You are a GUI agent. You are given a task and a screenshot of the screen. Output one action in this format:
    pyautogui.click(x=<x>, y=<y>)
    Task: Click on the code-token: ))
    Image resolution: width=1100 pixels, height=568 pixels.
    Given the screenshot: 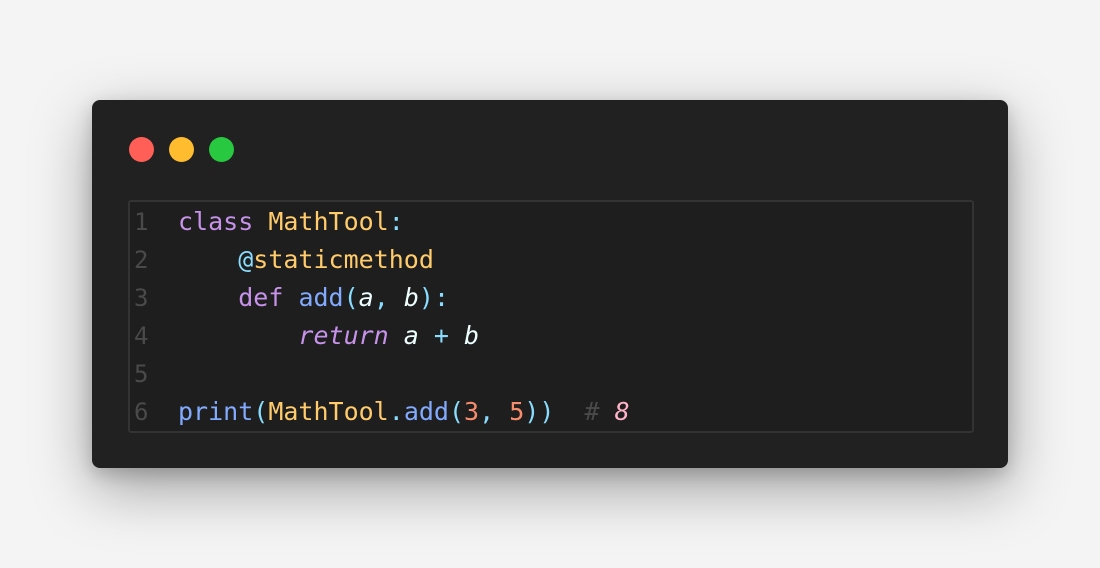 What is the action you would take?
    pyautogui.click(x=539, y=411)
    